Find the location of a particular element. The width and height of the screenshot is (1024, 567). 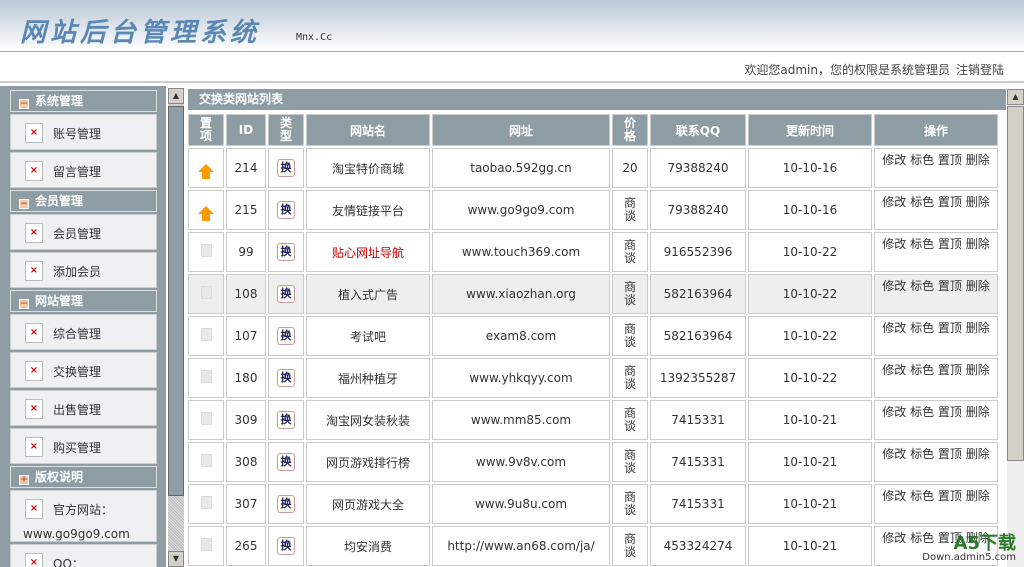

sidebar-section-header: − 会员管理 is located at coordinates (83, 201).